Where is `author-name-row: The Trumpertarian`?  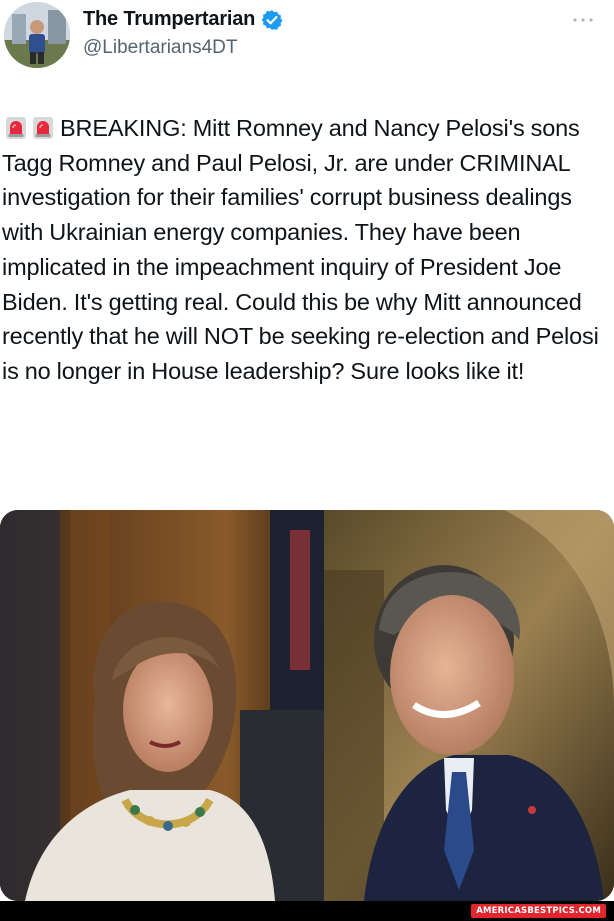
author-name-row: The Trumpertarian is located at coordinates (183, 19).